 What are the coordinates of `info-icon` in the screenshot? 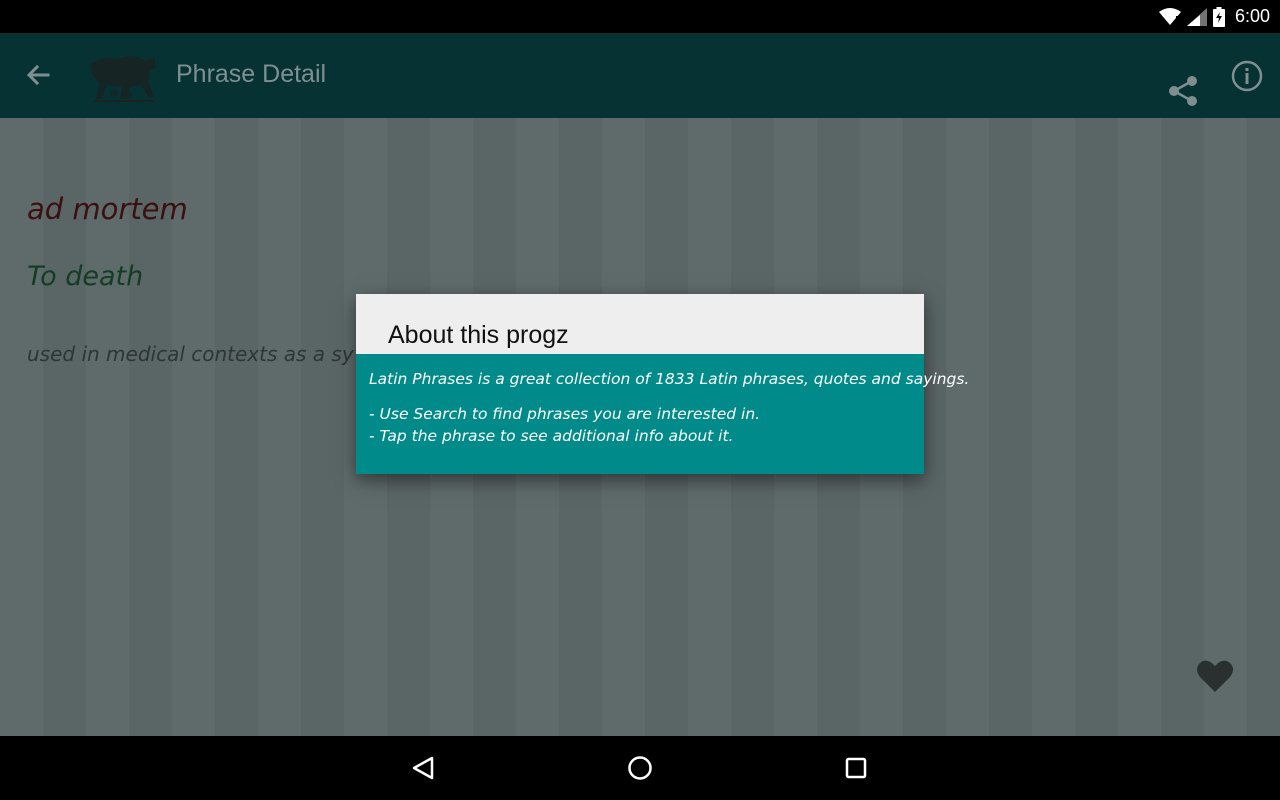 It's located at (1247, 76).